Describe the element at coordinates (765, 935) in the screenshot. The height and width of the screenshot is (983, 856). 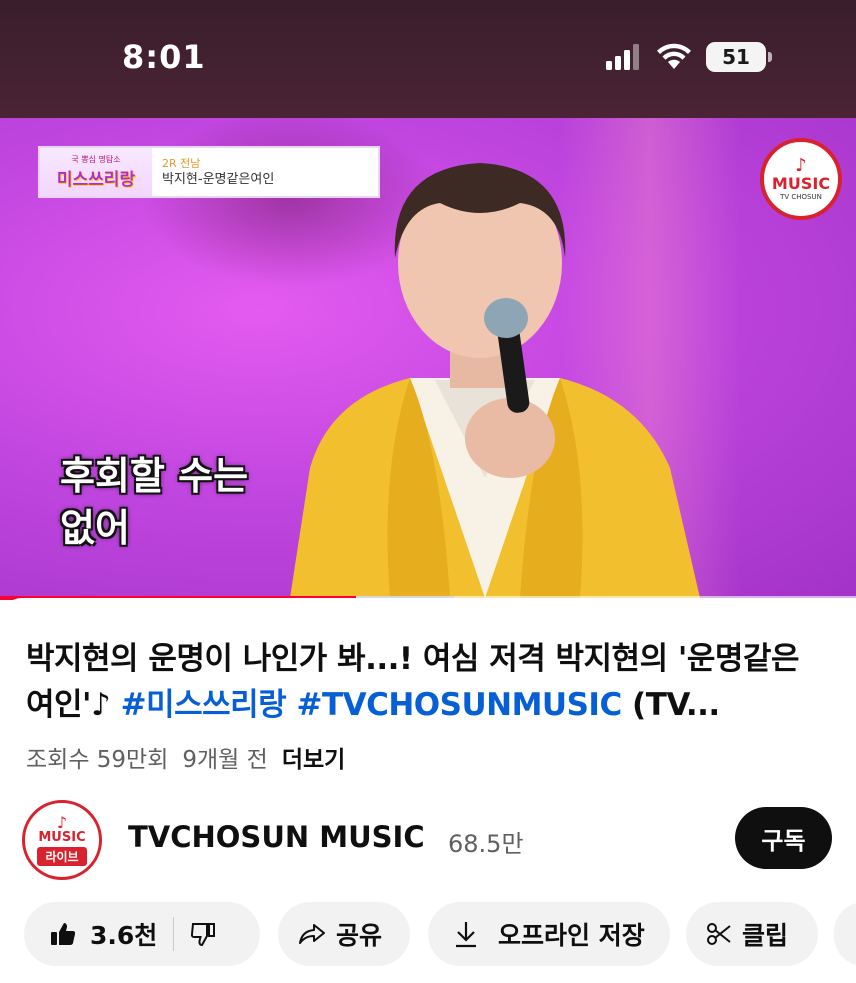
I see `clip-label: 클립` at that location.